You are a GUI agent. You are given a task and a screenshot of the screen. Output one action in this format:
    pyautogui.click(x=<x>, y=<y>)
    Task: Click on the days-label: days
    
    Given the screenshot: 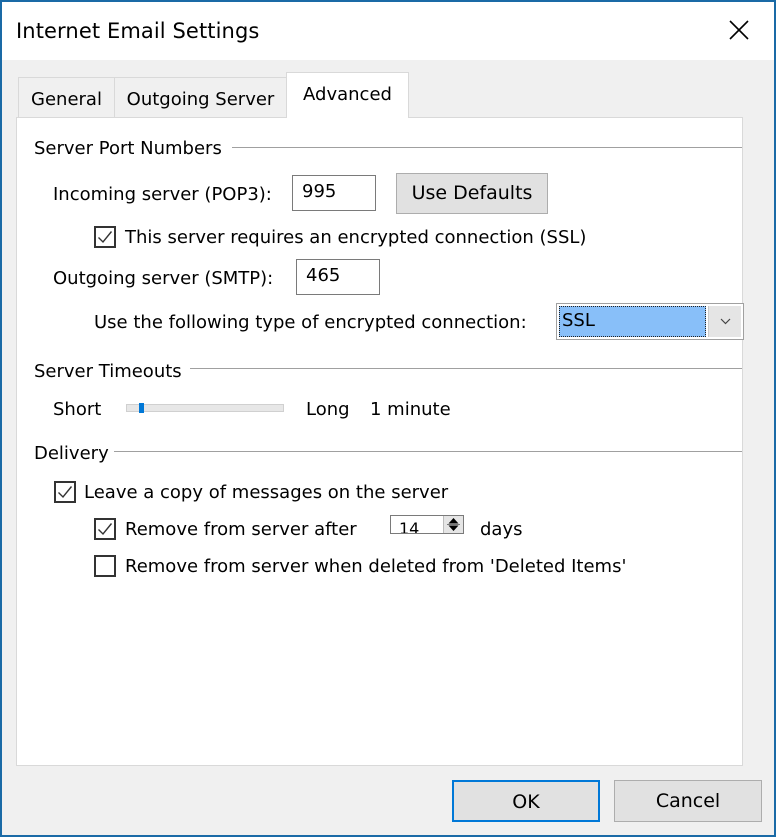 What is the action you would take?
    pyautogui.click(x=501, y=529)
    